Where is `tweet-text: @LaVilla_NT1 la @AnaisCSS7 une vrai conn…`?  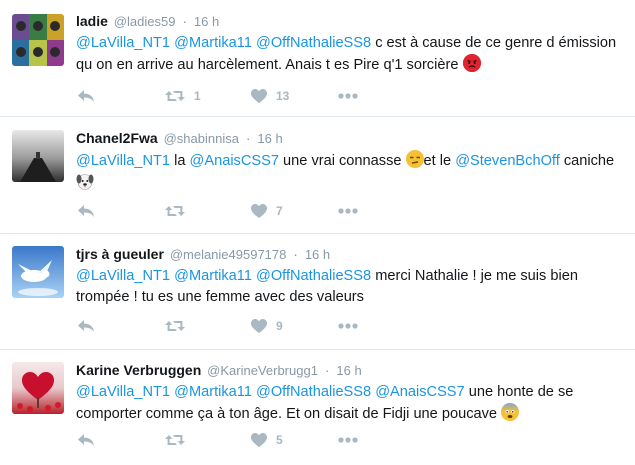 tweet-text: @LaVilla_NT1 la @AnaisCSS7 une vrai conn… is located at coordinates (351, 172).